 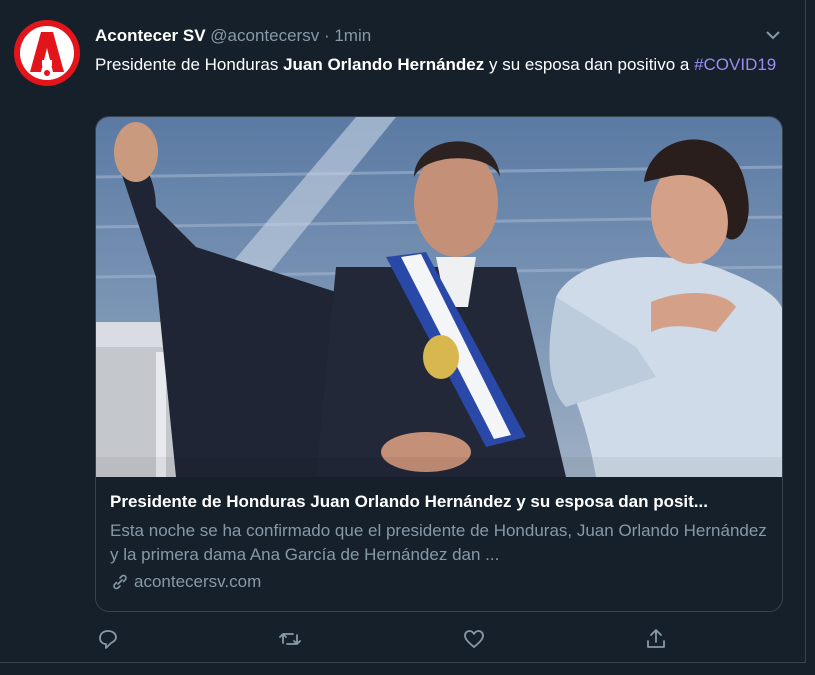 I want to click on acontecer-logo-icon, so click(x=47, y=53).